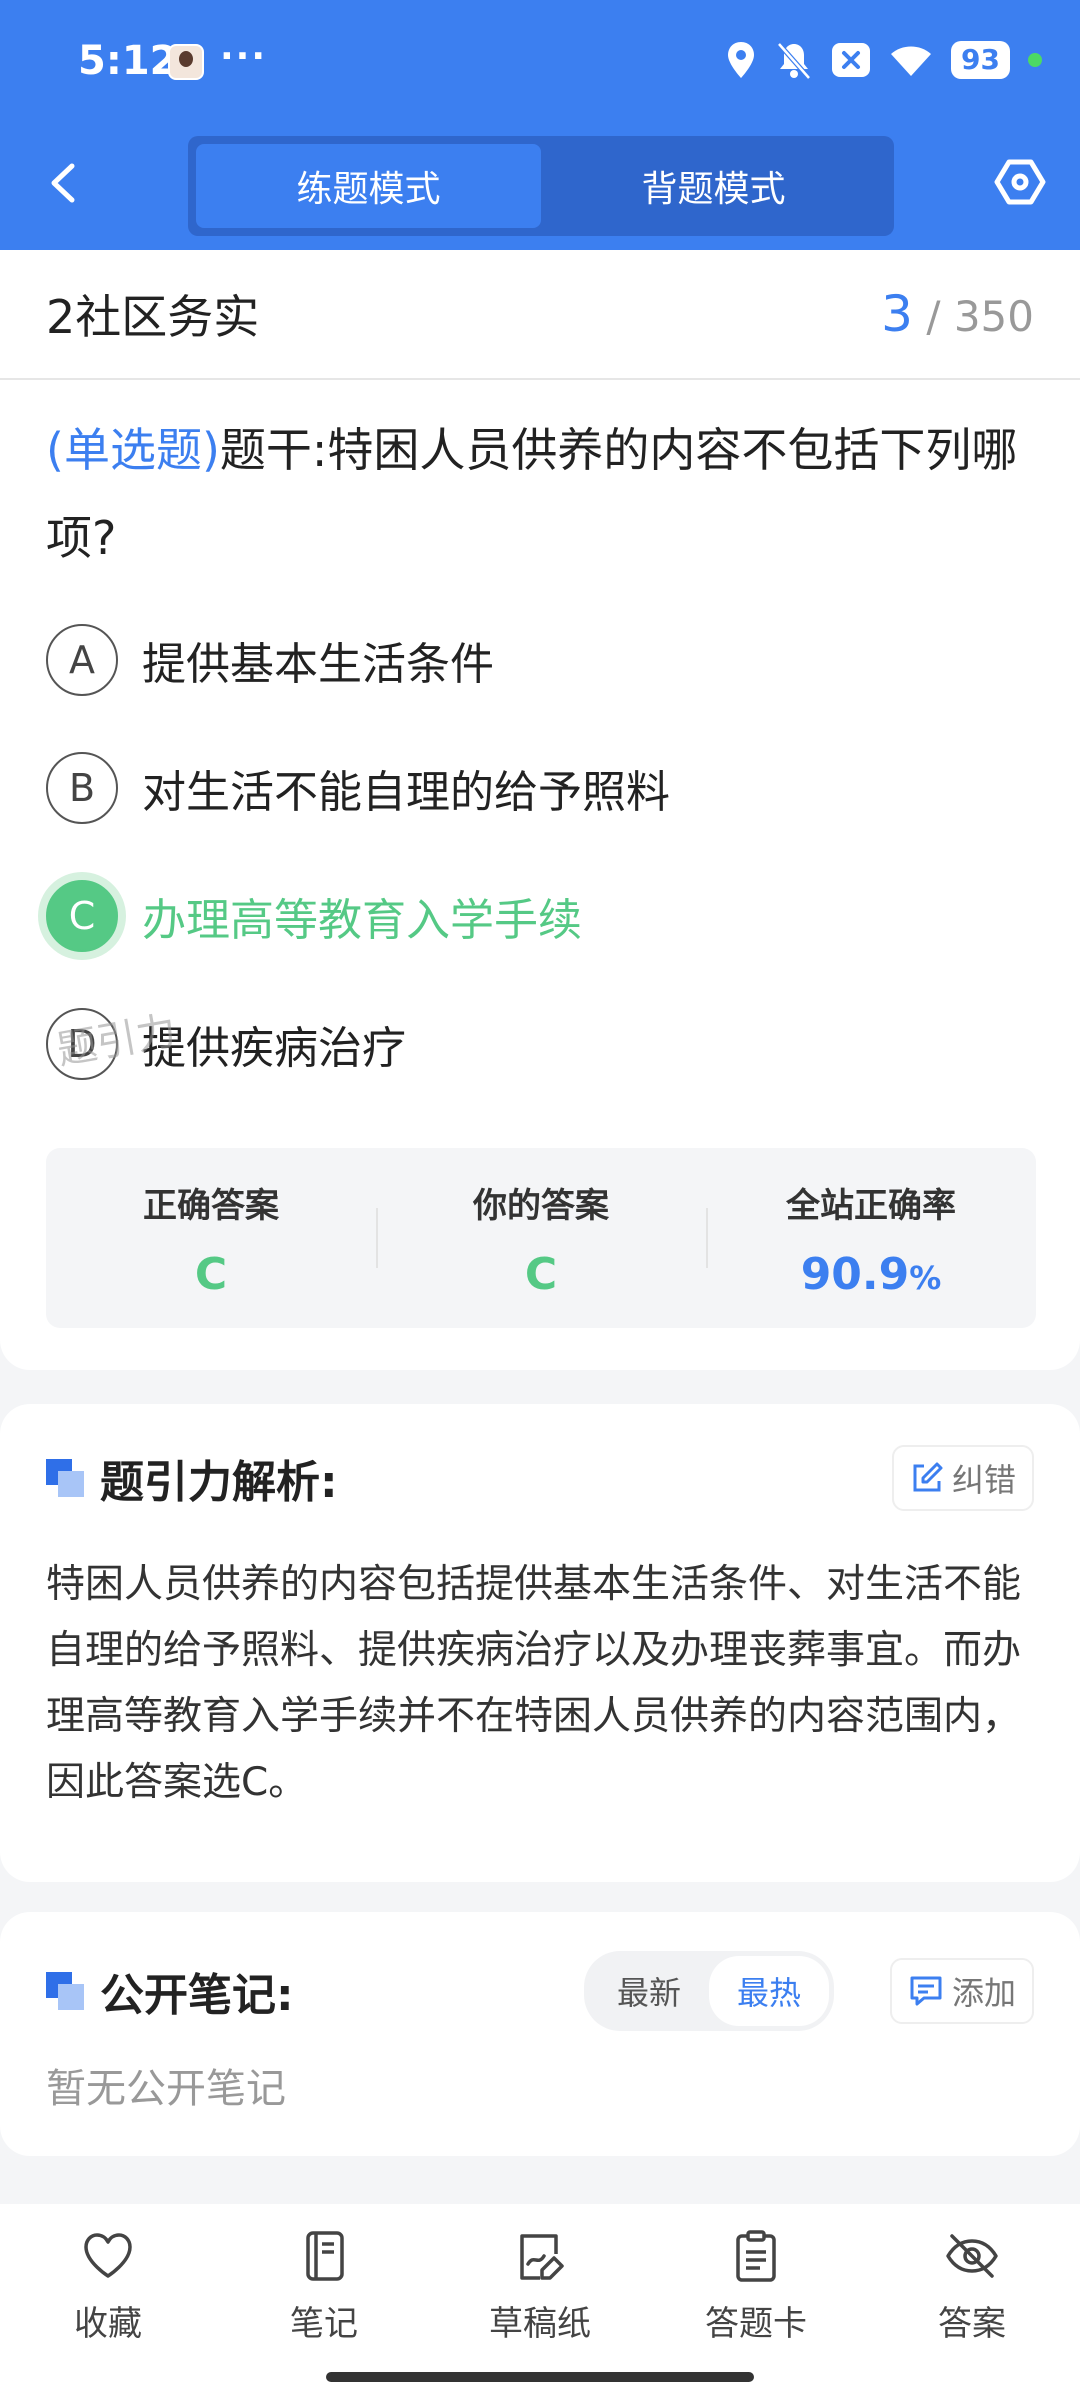 Image resolution: width=1080 pixels, height=2400 pixels. Describe the element at coordinates (274, 1048) in the screenshot. I see `option-text: 提供疾病治疗` at that location.